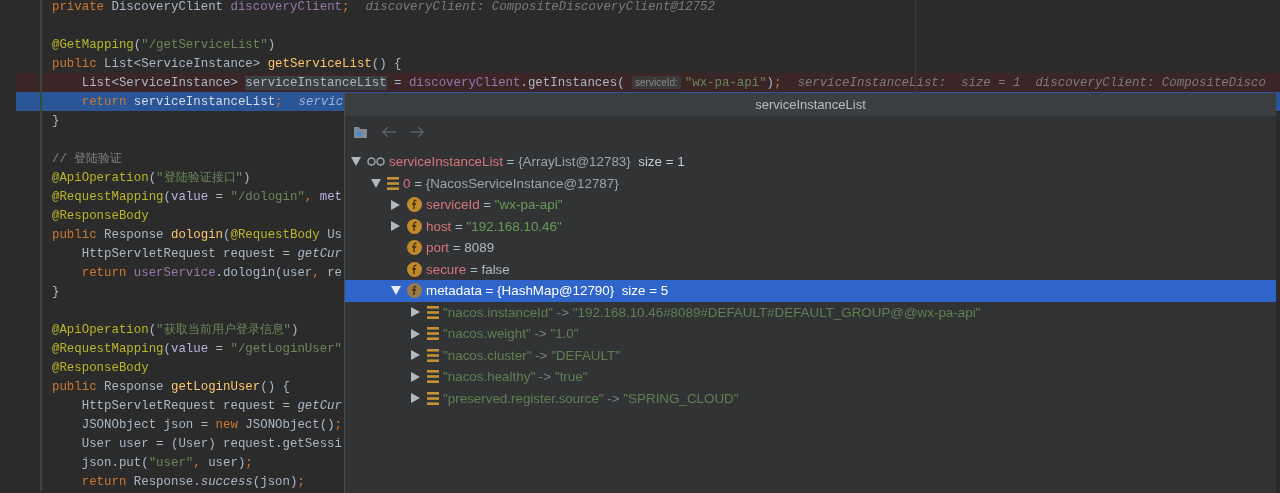 This screenshot has height=493, width=1280. Describe the element at coordinates (810, 104) in the screenshot. I see `popup-title: serviceInstanceList` at that location.